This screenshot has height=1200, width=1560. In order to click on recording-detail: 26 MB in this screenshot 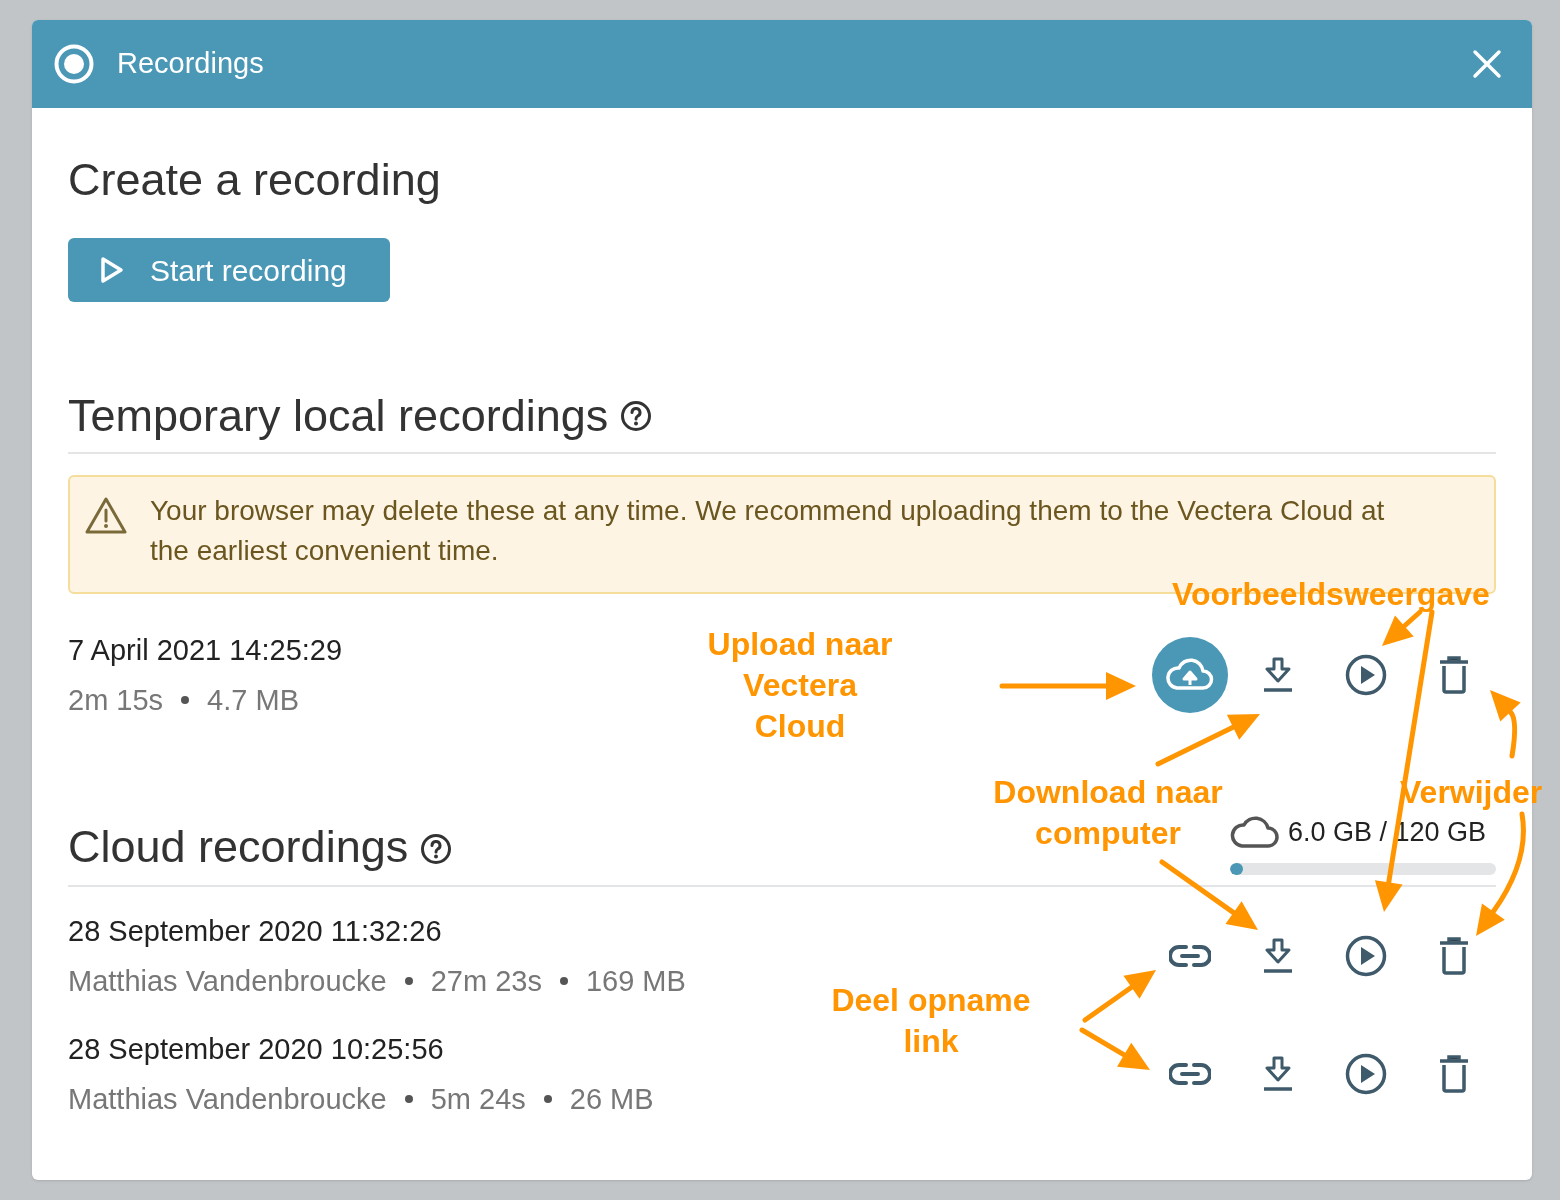, I will do `click(611, 1099)`.